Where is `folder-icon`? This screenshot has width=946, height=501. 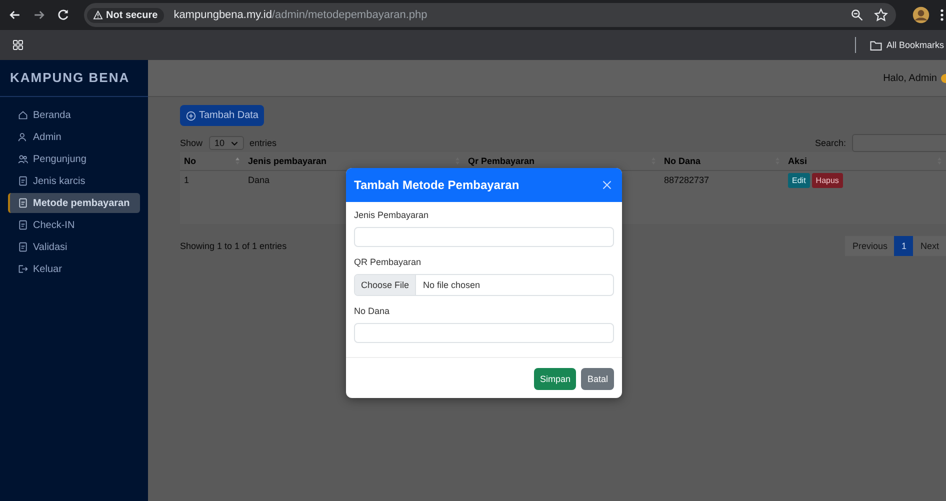
folder-icon is located at coordinates (876, 45).